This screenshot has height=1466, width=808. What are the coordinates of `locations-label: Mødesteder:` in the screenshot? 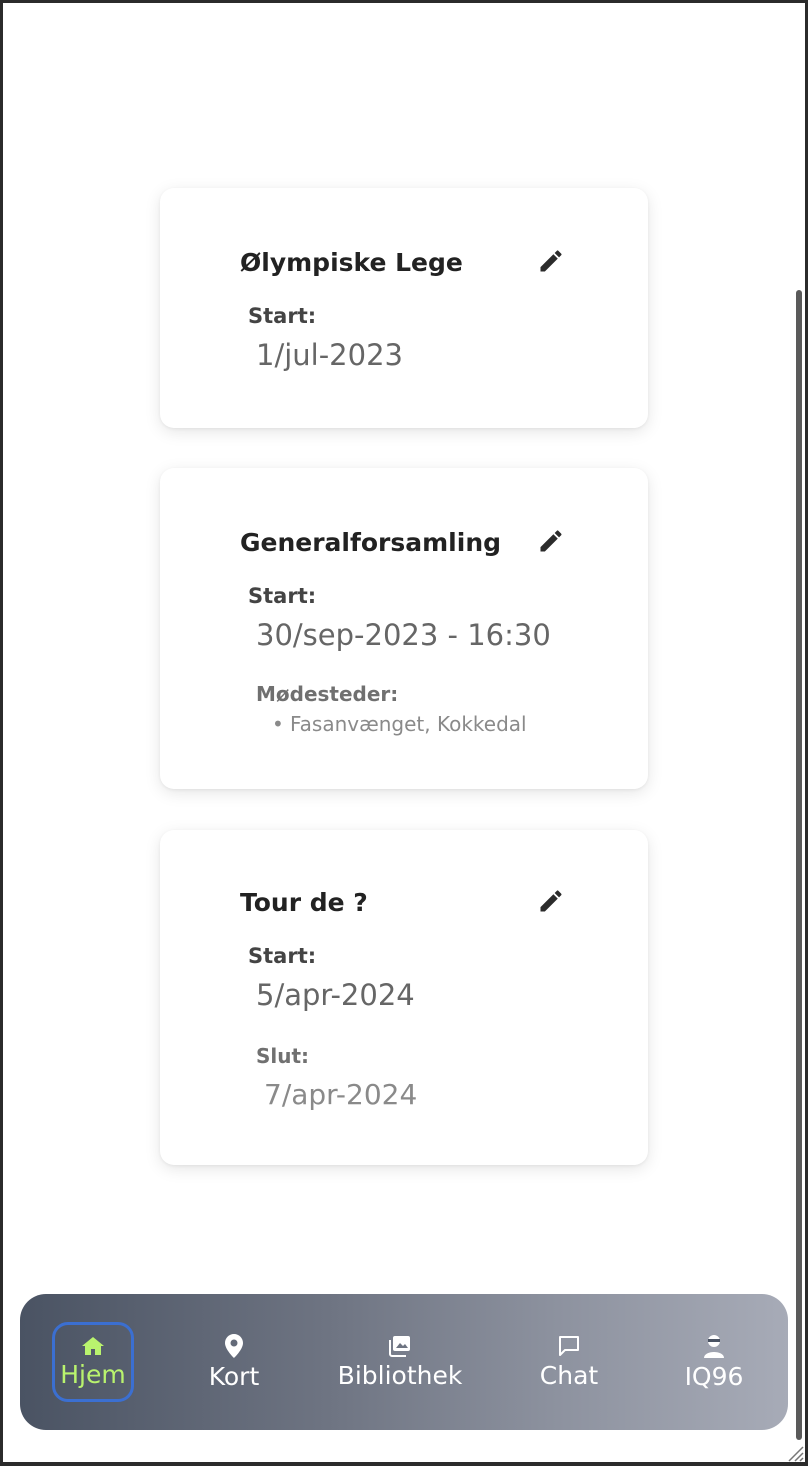 It's located at (327, 694).